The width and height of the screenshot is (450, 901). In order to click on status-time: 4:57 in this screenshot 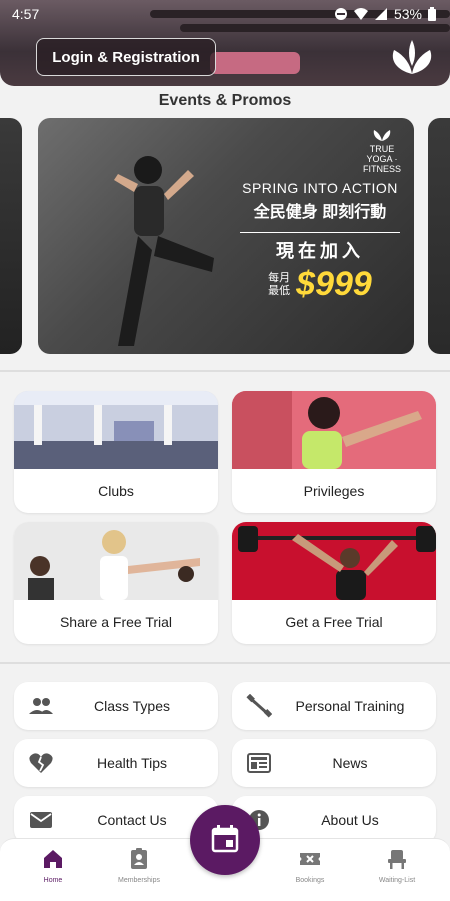, I will do `click(26, 14)`.